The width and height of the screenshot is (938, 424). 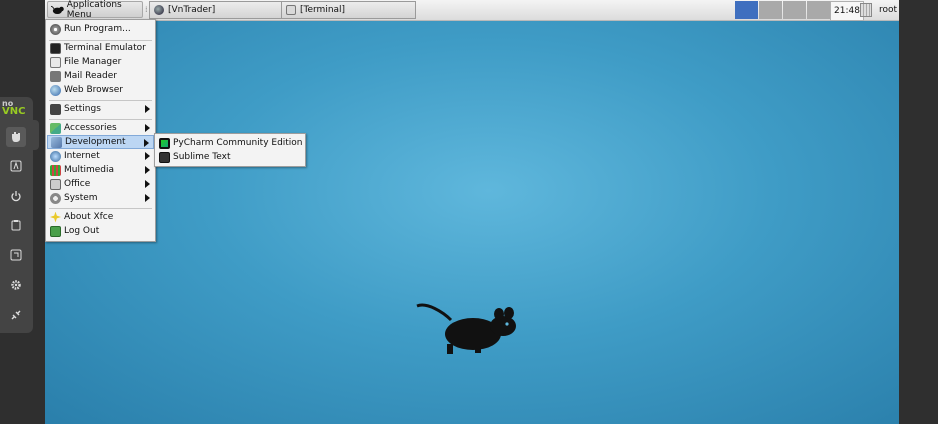 I want to click on file-manager-icon, so click(x=55, y=62).